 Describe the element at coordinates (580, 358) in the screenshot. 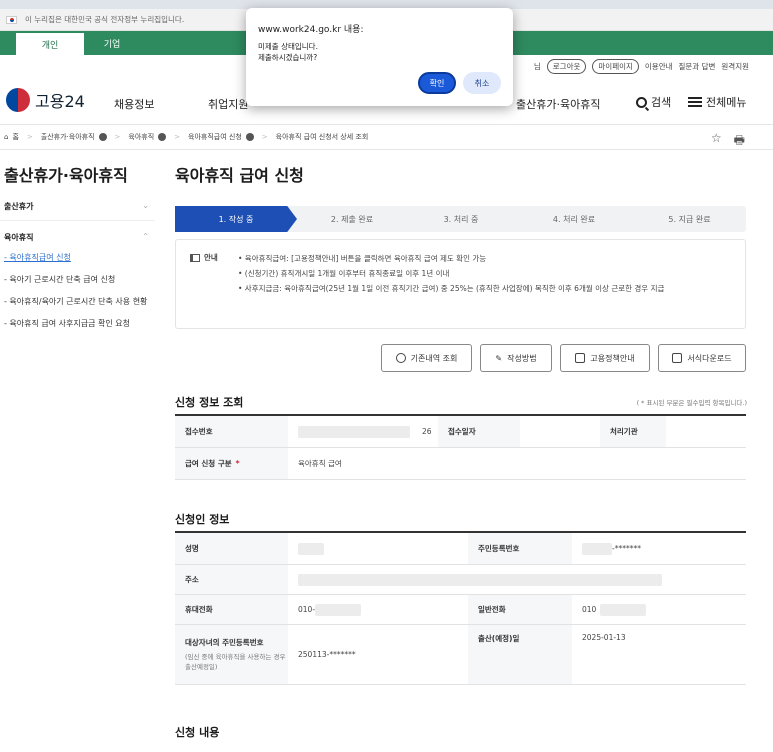

I see `document-search-icon` at that location.